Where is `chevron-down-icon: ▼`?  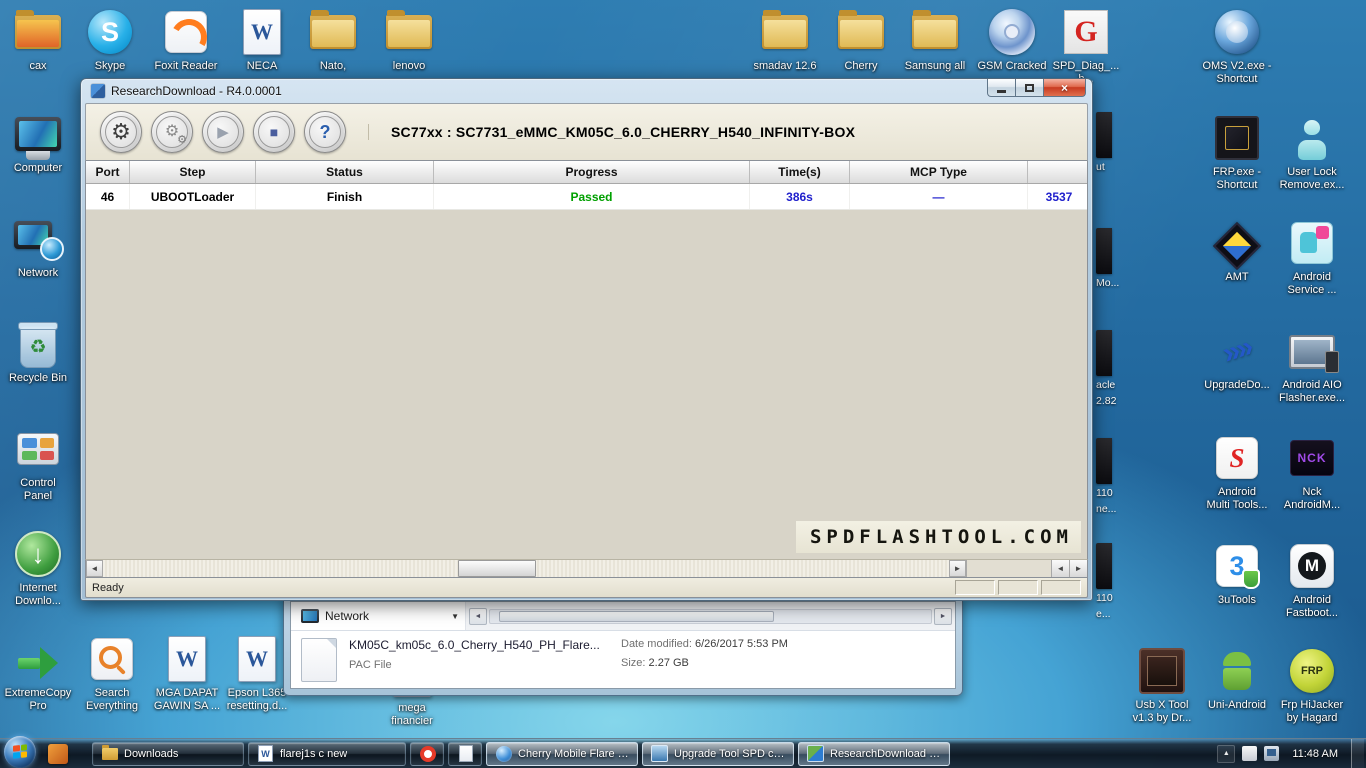
chevron-down-icon: ▼ is located at coordinates (455, 616).